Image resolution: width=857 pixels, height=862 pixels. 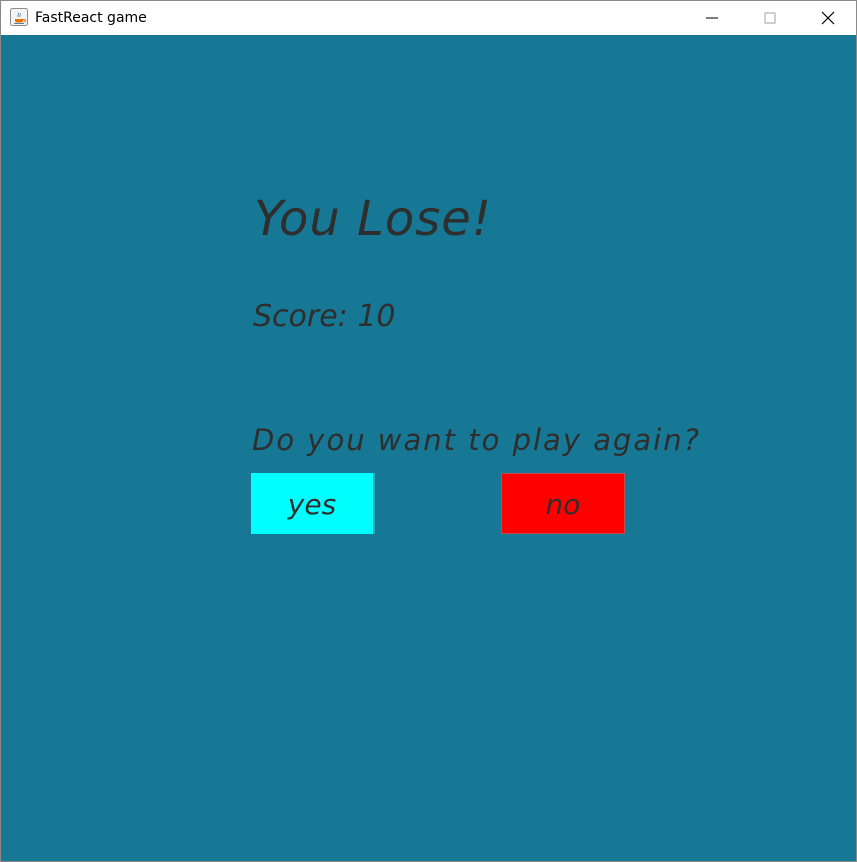 I want to click on close-icon, so click(x=828, y=18).